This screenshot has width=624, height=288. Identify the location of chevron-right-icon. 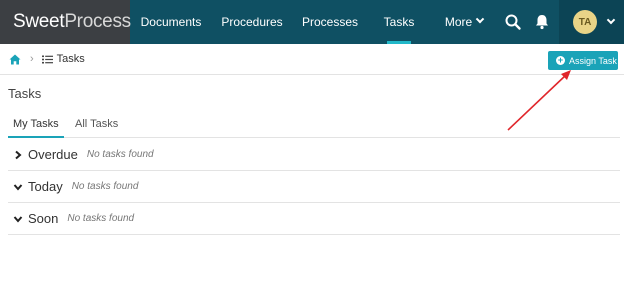
(18, 154).